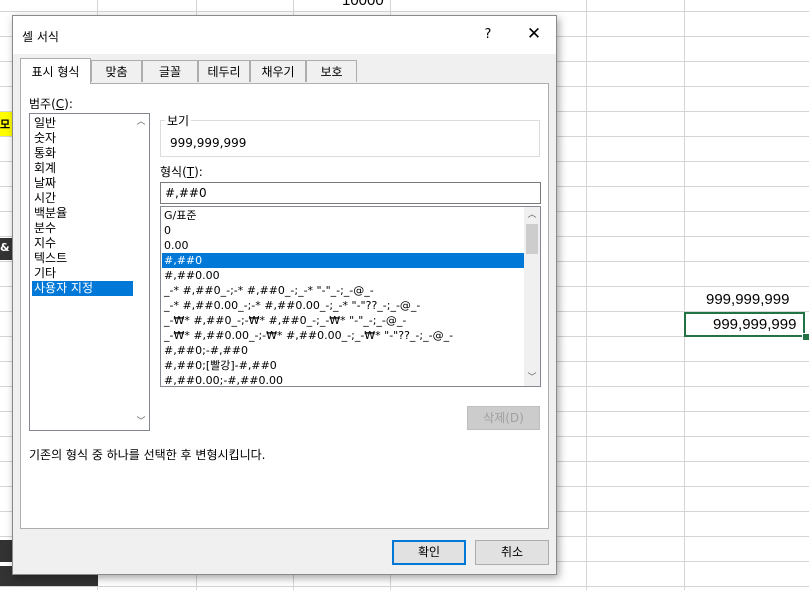 This screenshot has height=590, width=809. I want to click on edge-char-2: &, so click(5, 247).